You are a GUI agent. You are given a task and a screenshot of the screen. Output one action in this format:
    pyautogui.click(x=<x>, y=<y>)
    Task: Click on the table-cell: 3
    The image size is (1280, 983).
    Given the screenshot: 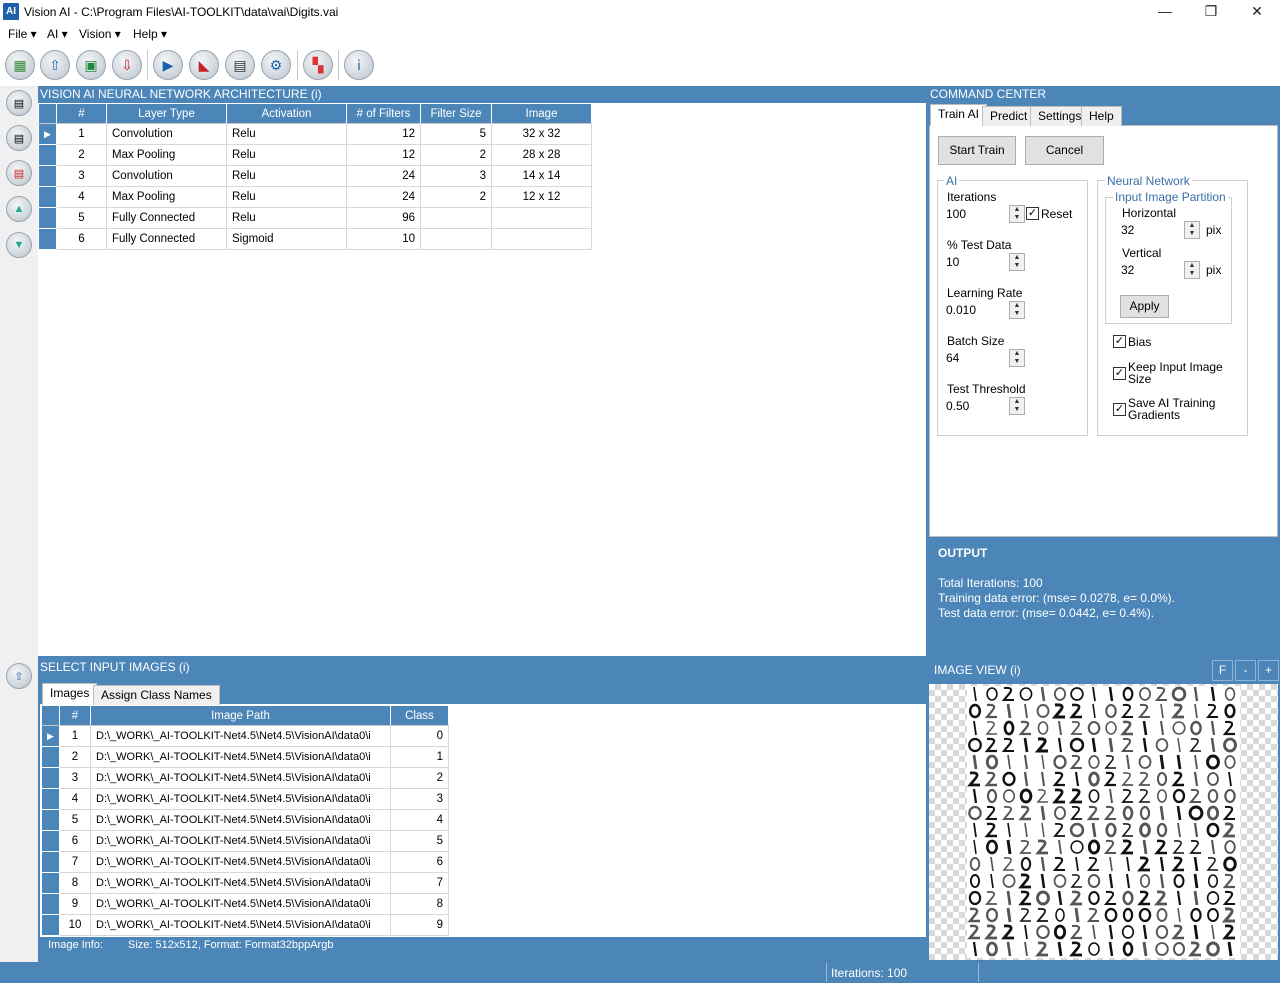 What is the action you would take?
    pyautogui.click(x=456, y=176)
    